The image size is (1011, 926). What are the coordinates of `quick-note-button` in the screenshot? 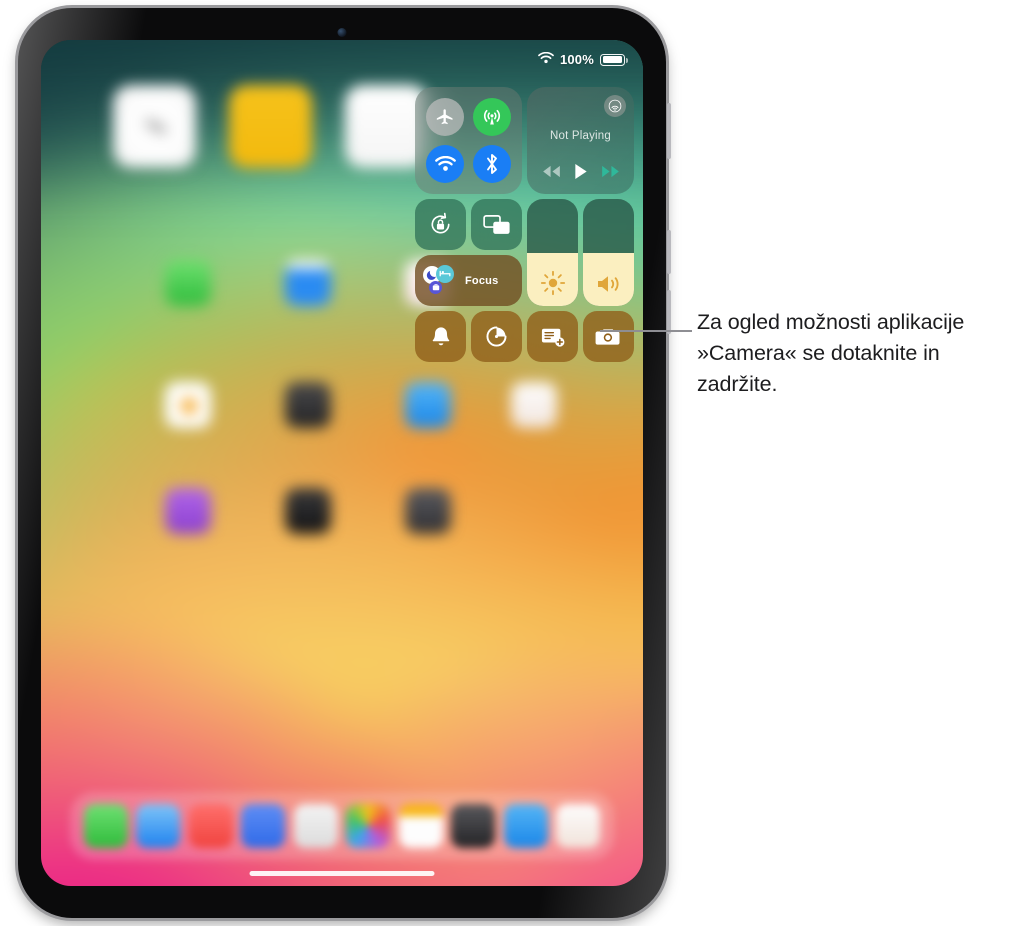 It's located at (552, 336).